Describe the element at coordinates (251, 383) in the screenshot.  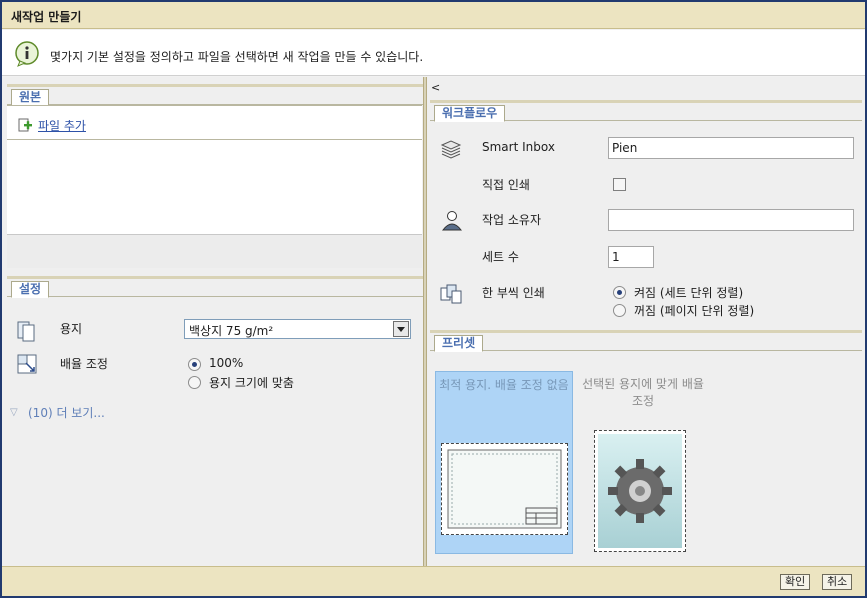
I see `scale-option-fit-label: 용지 크기에 맞춤` at that location.